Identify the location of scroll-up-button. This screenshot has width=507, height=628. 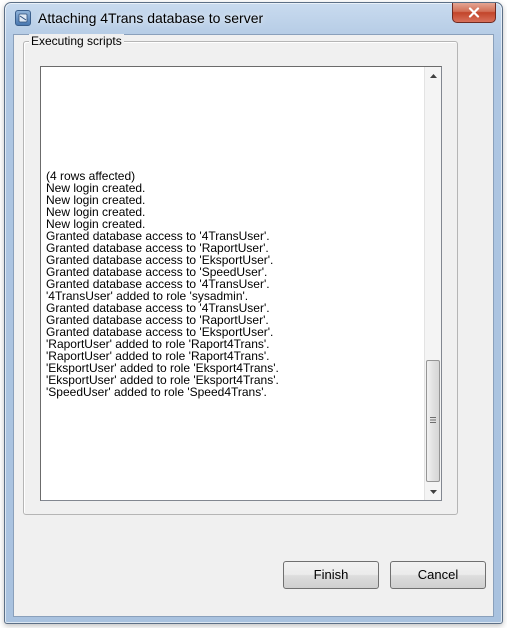
(433, 75).